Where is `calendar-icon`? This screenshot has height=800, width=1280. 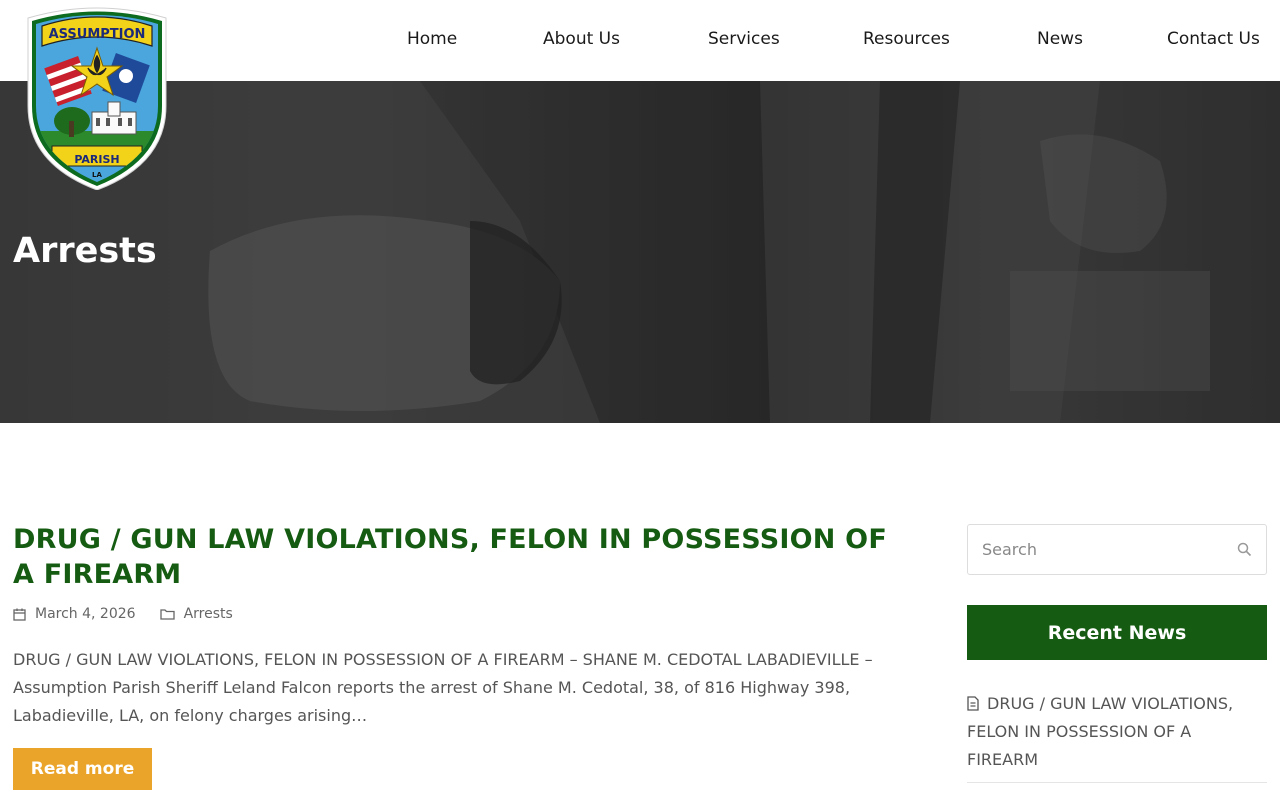 calendar-icon is located at coordinates (19, 614).